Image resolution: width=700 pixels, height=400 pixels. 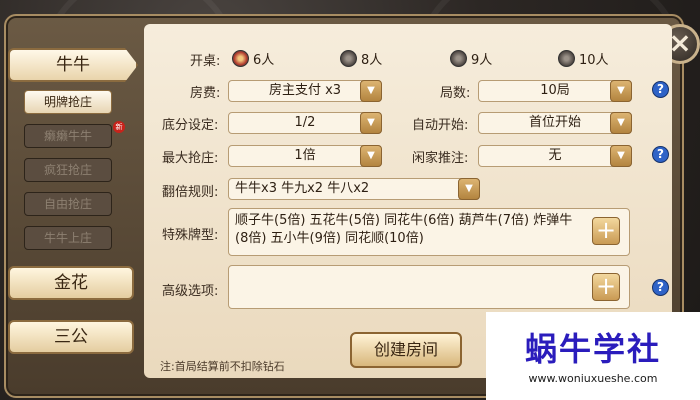 I want to click on niuniu-mode-list: 明牌抢庄 癞癞牛牛 新 疯狂抢庄 自由抢庄 牛牛上庄, so click(x=74, y=175).